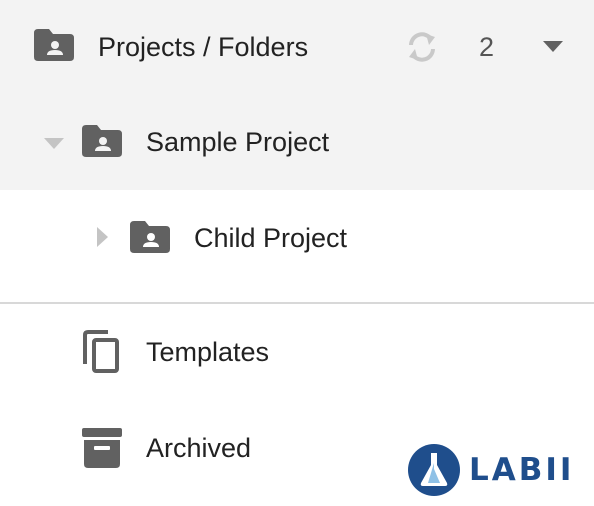  I want to click on templates-label: Templates, so click(208, 352).